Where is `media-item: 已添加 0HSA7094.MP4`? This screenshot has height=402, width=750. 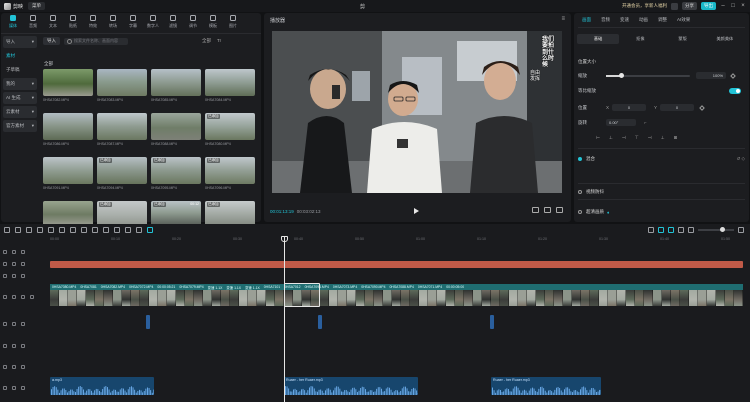
media-item: 已添加 0HSA7094.MP4 is located at coordinates (122, 178).